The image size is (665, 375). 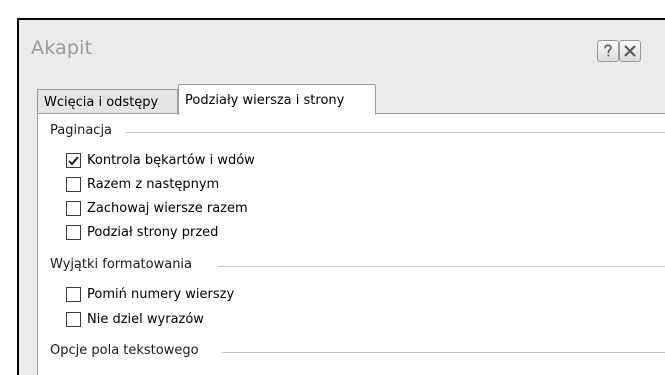 I want to click on checkbox-row-suppress-line-numbers: Pomiń numery wierszy, so click(x=150, y=294).